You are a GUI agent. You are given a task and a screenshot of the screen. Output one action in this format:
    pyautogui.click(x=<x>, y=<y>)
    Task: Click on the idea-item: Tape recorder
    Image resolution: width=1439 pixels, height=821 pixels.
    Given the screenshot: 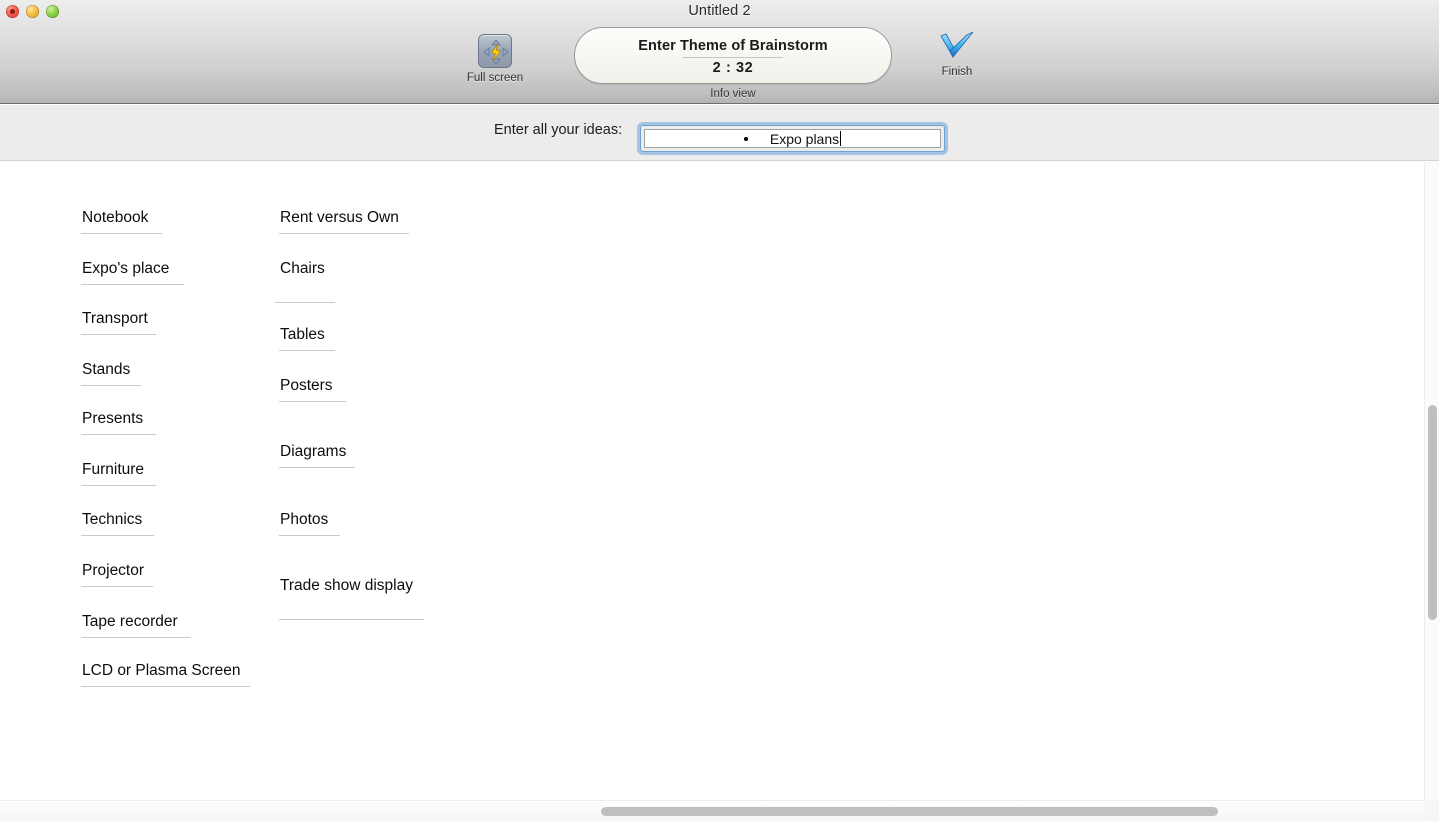 What is the action you would take?
    pyautogui.click(x=136, y=625)
    